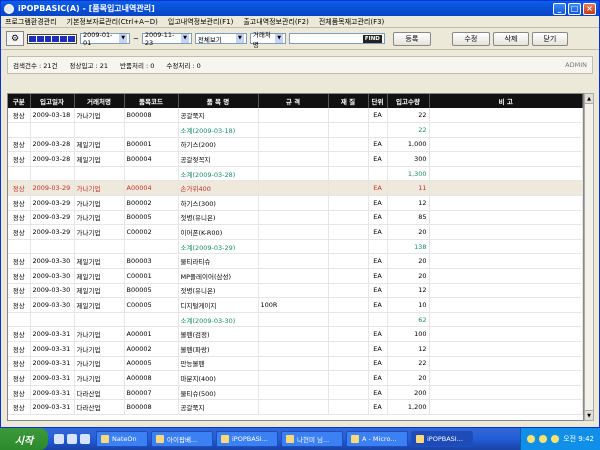 This screenshot has height=450, width=600. What do you see at coordinates (218, 130) in the screenshot?
I see `cell-name: 소계(2009-03-18)` at bounding box center [218, 130].